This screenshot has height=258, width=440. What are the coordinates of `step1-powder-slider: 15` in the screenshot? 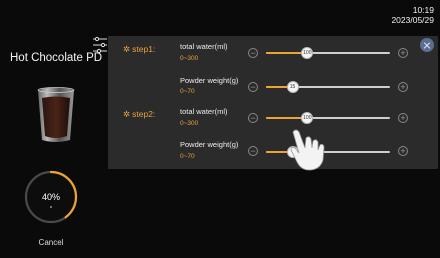 It's located at (328, 87).